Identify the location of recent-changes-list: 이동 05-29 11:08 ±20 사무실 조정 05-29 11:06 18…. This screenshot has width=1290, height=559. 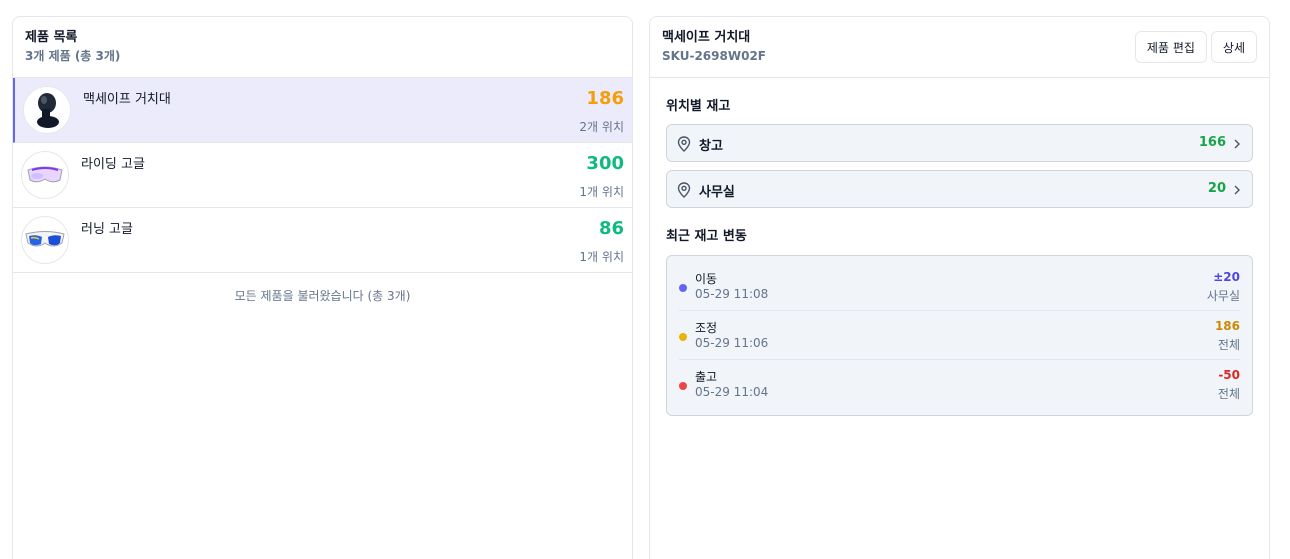
(959, 335).